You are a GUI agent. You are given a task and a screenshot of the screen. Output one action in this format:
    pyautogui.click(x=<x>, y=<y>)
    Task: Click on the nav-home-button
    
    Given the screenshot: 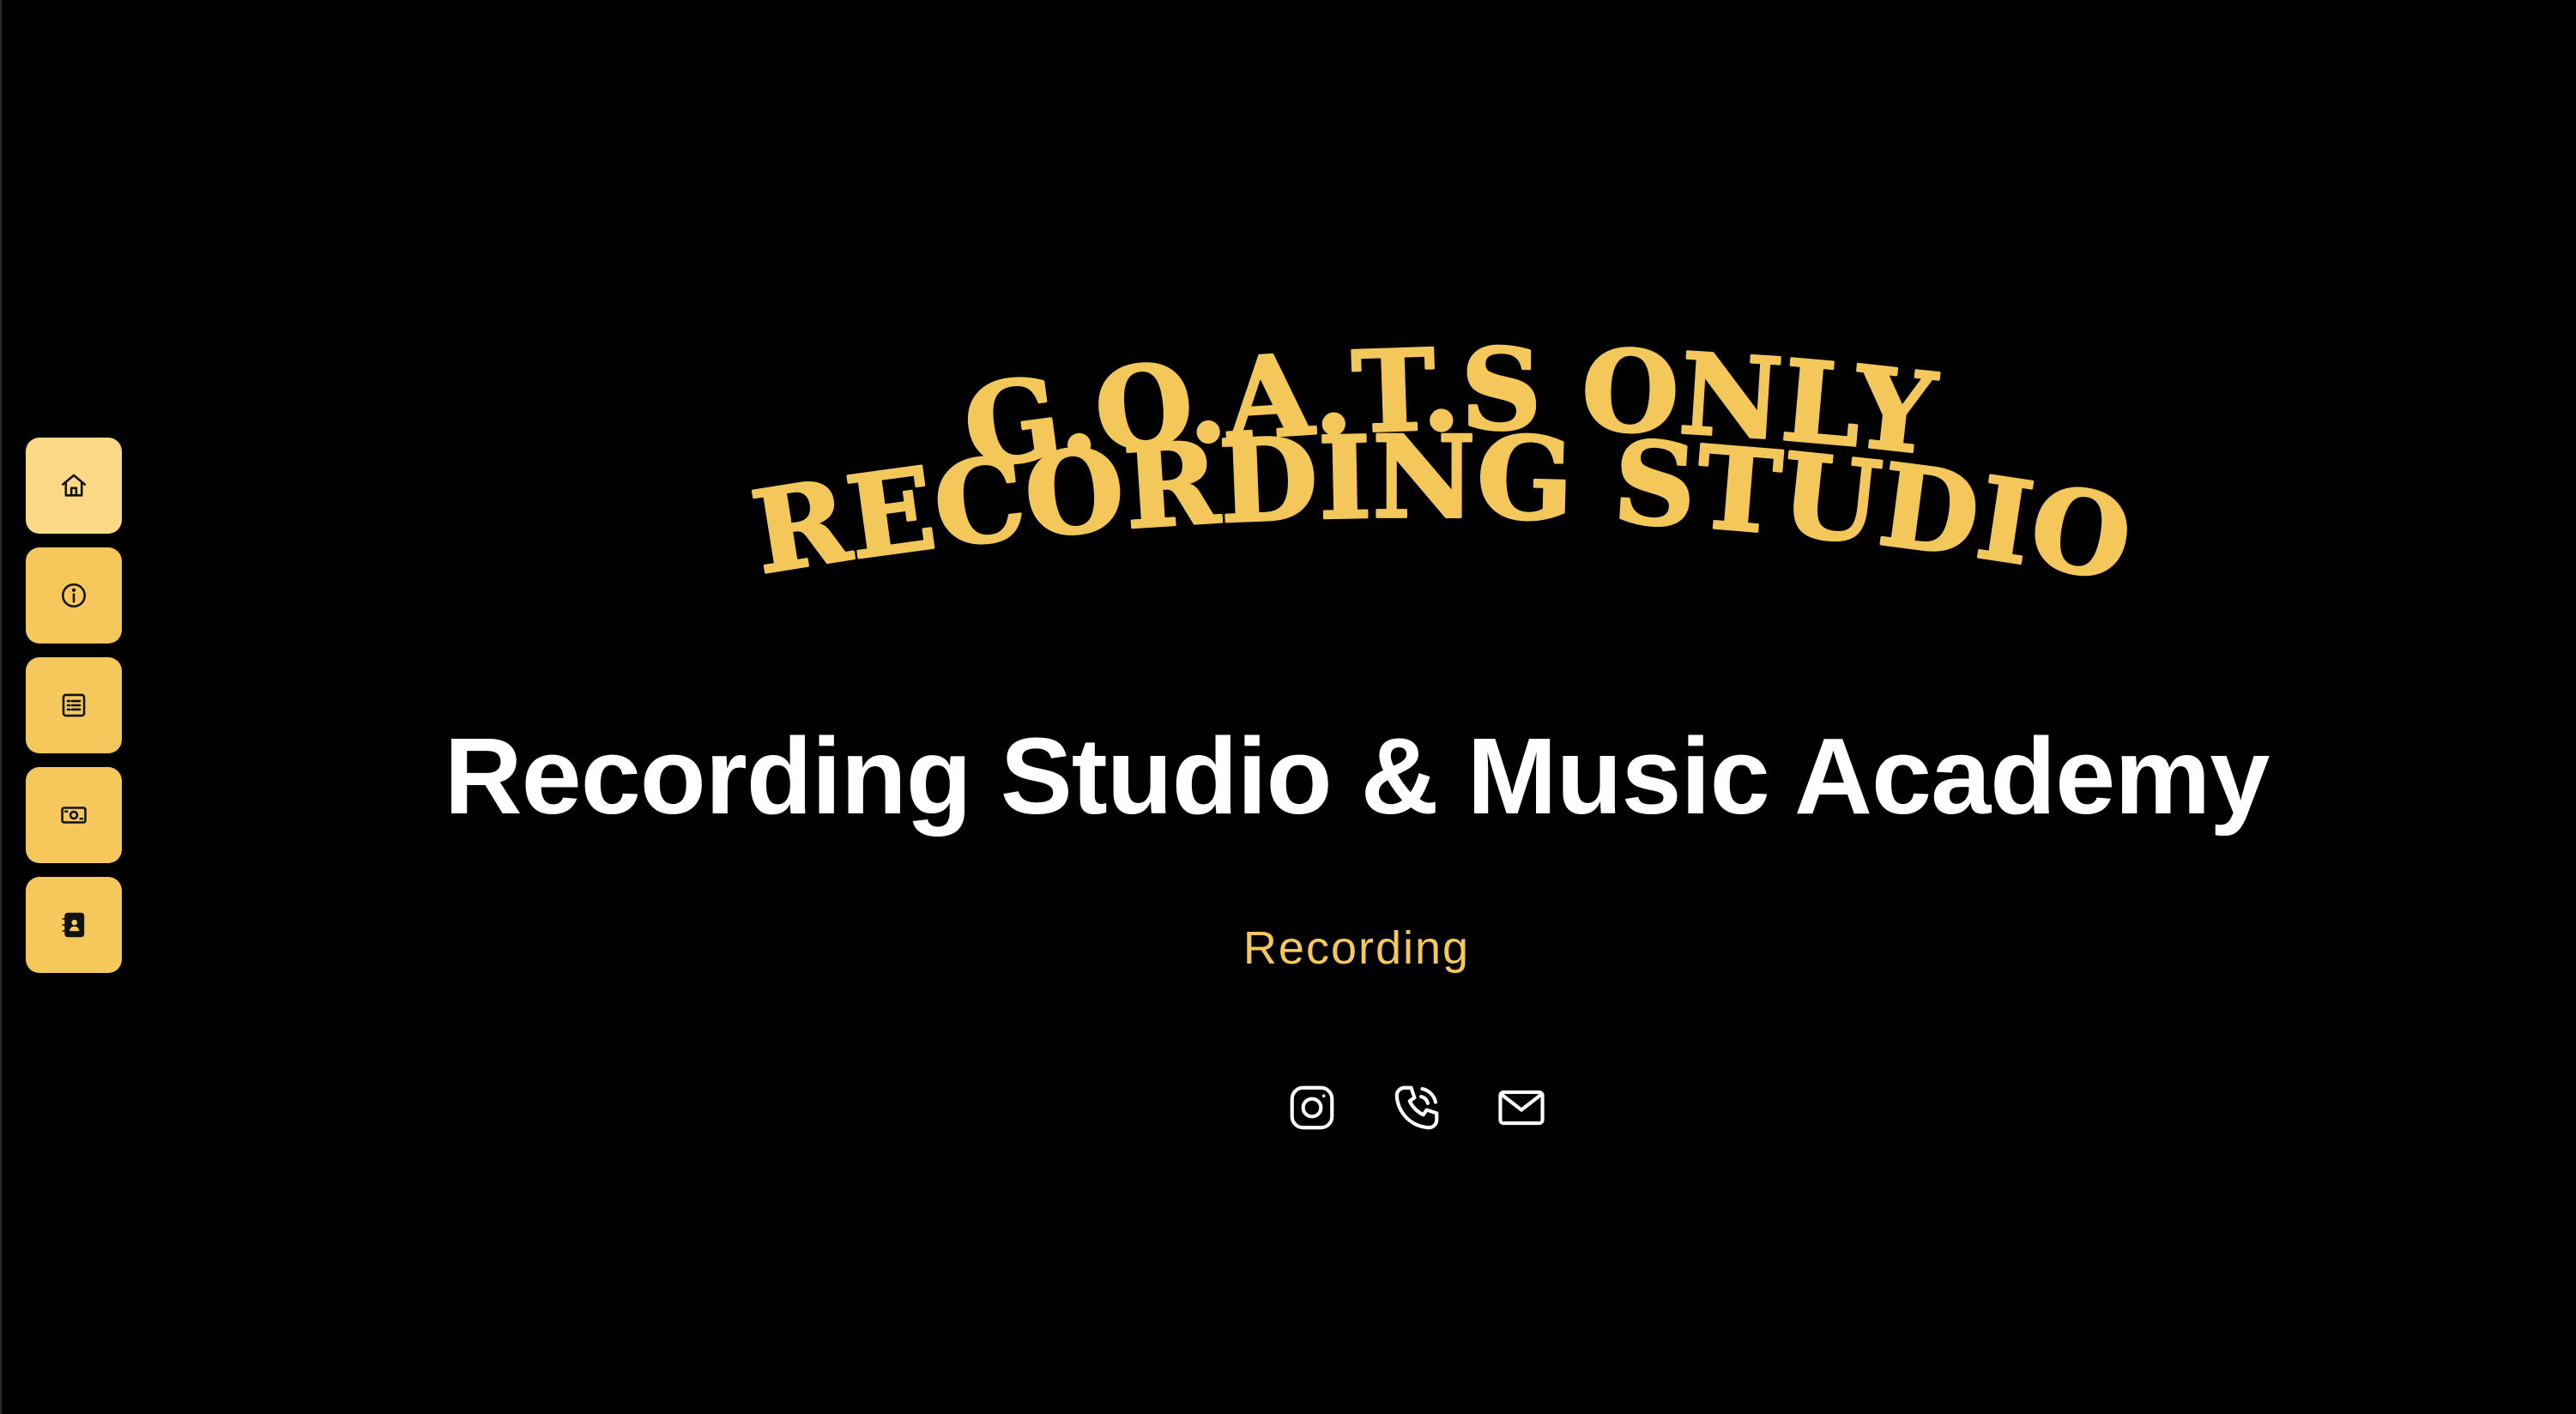 What is the action you would take?
    pyautogui.click(x=74, y=486)
    